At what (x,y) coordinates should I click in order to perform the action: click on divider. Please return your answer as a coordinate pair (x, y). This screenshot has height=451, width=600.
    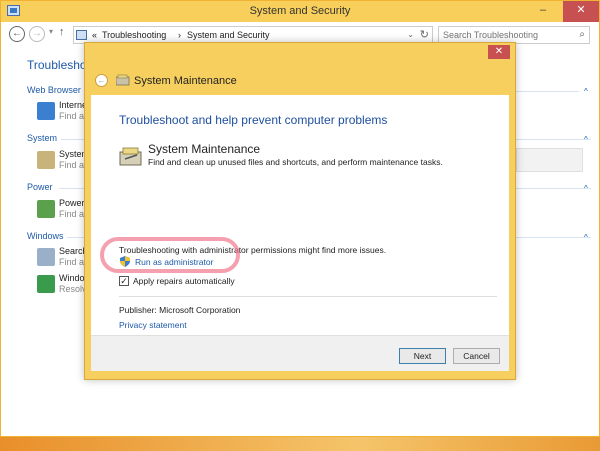
    Looking at the image, I should click on (308, 296).